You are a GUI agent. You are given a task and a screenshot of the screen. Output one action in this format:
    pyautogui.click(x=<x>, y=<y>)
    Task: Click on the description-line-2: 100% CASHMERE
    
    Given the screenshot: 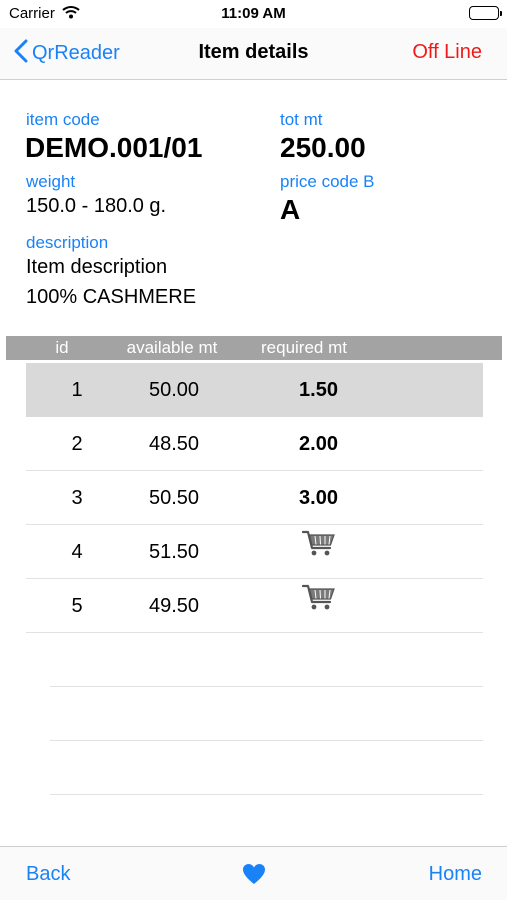 What is the action you would take?
    pyautogui.click(x=111, y=297)
    